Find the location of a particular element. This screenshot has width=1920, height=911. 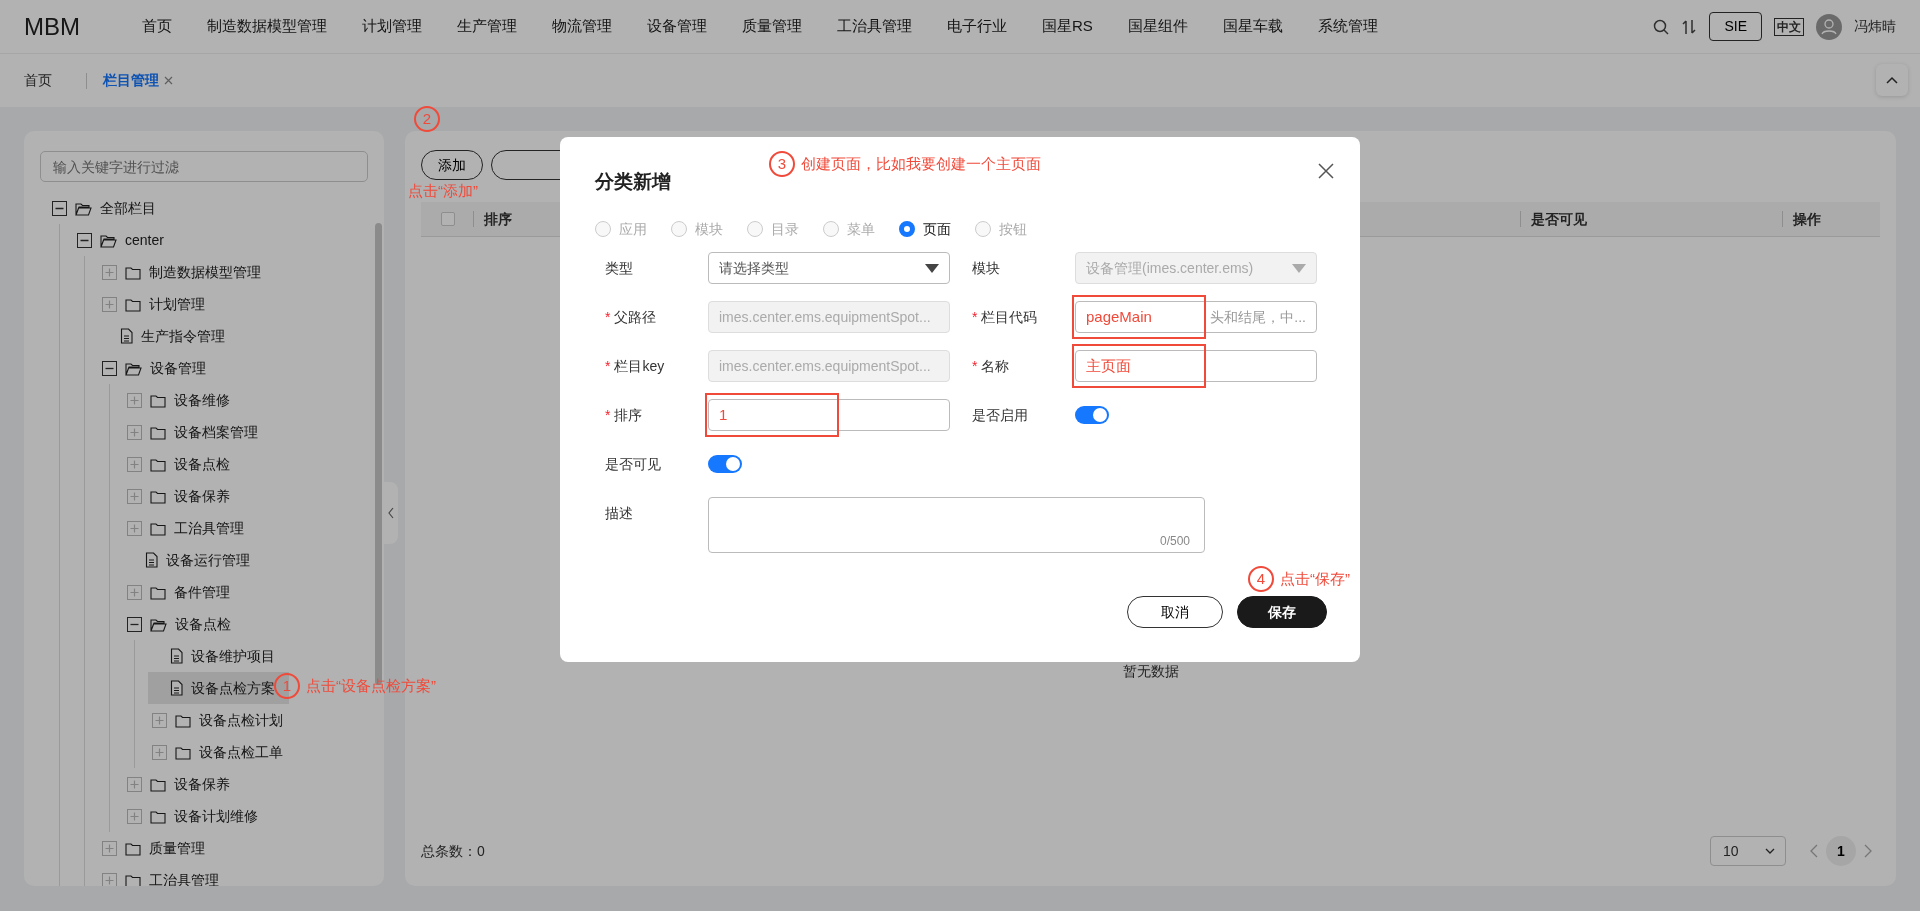

chevron-up-icon is located at coordinates (1892, 80).